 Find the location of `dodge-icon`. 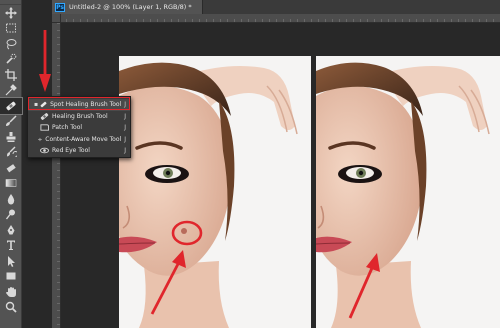

dodge-icon is located at coordinates (10, 214).